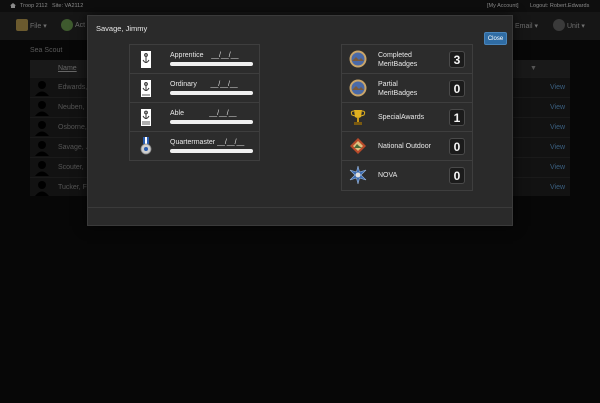  I want to click on name-column-header: Name, so click(67, 68).